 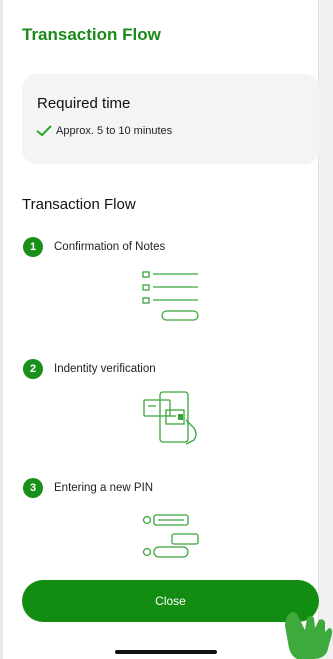 I want to click on step-1-label: Confirmation of Notes, so click(x=110, y=247).